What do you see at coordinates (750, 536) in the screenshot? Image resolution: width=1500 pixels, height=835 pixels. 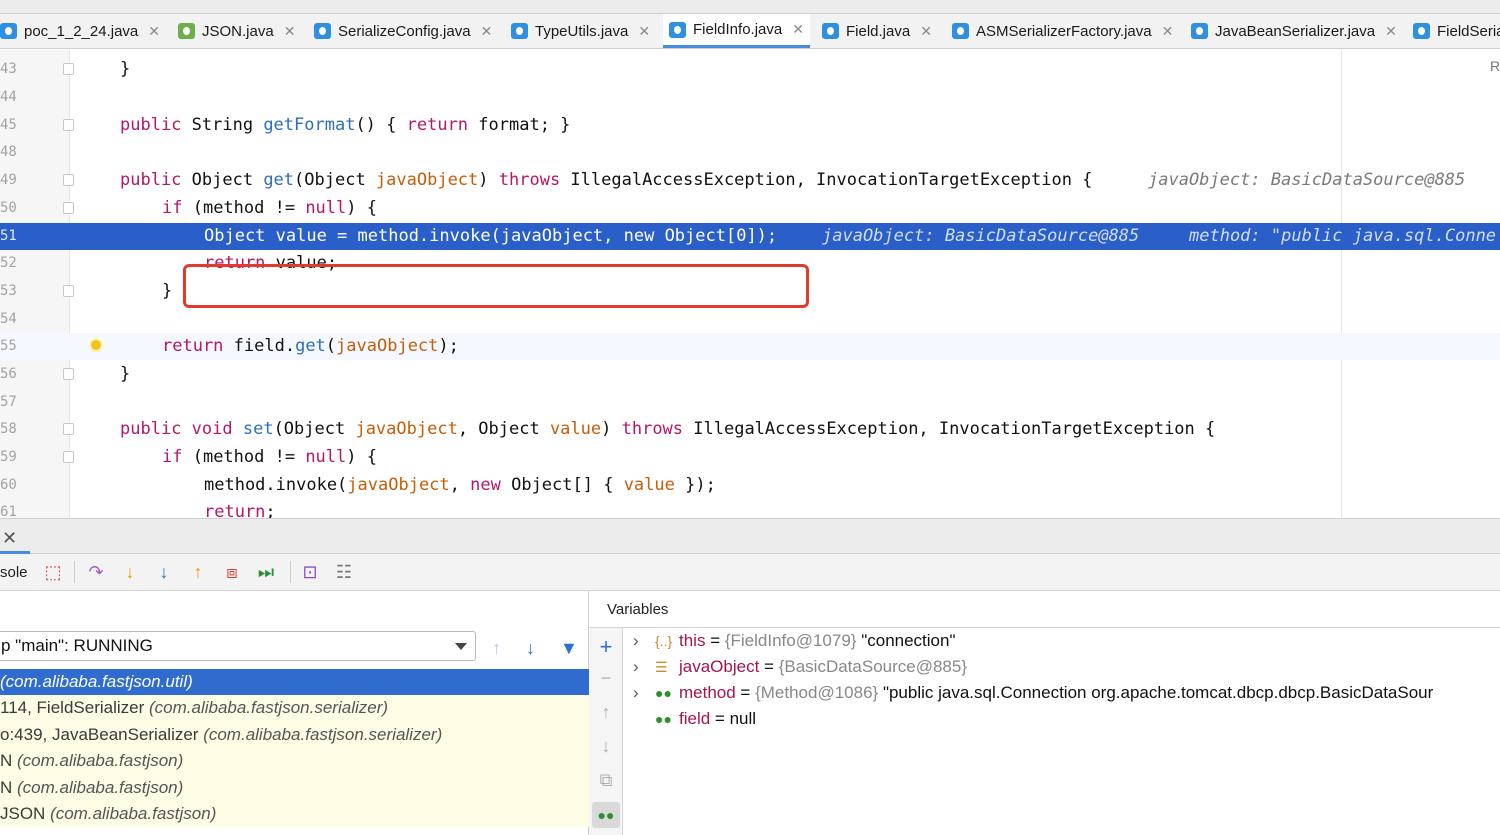 I see `debug-tool-window-header: ✕` at bounding box center [750, 536].